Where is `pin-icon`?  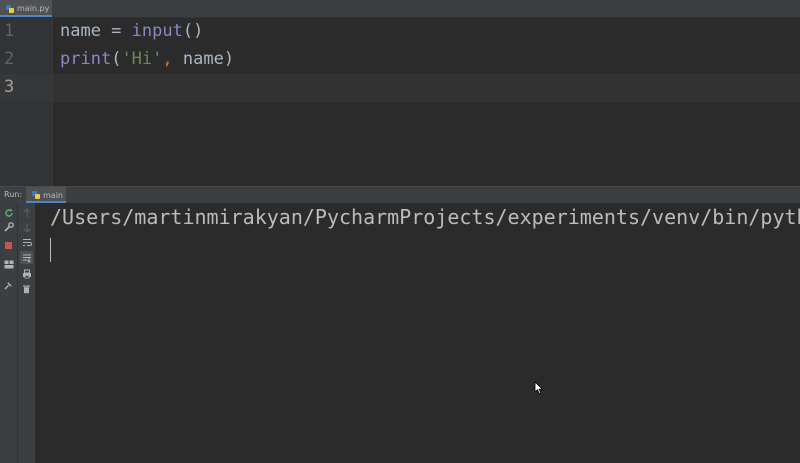
pin-icon is located at coordinates (8, 284).